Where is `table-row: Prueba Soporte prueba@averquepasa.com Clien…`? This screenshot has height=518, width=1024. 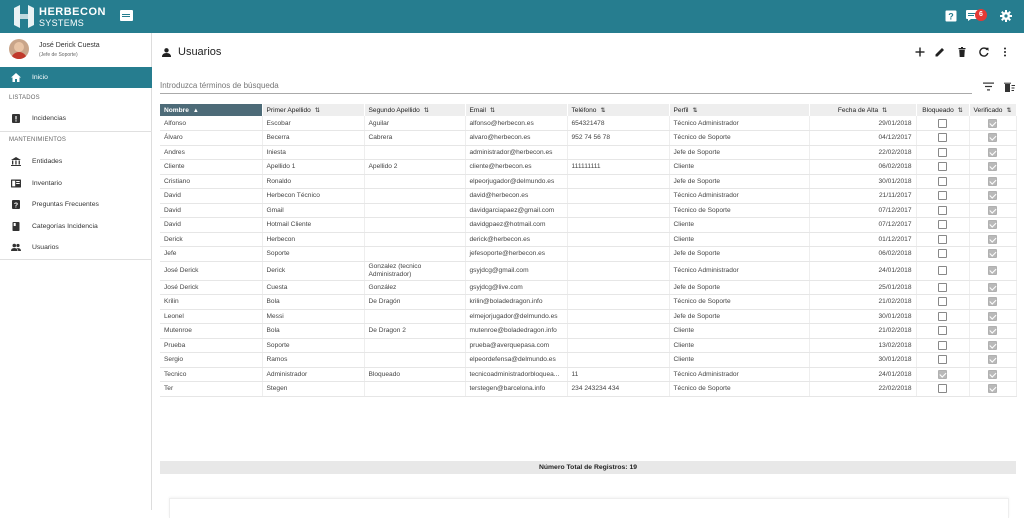 table-row: Prueba Soporte prueba@averquepasa.com Clien… is located at coordinates (588, 345).